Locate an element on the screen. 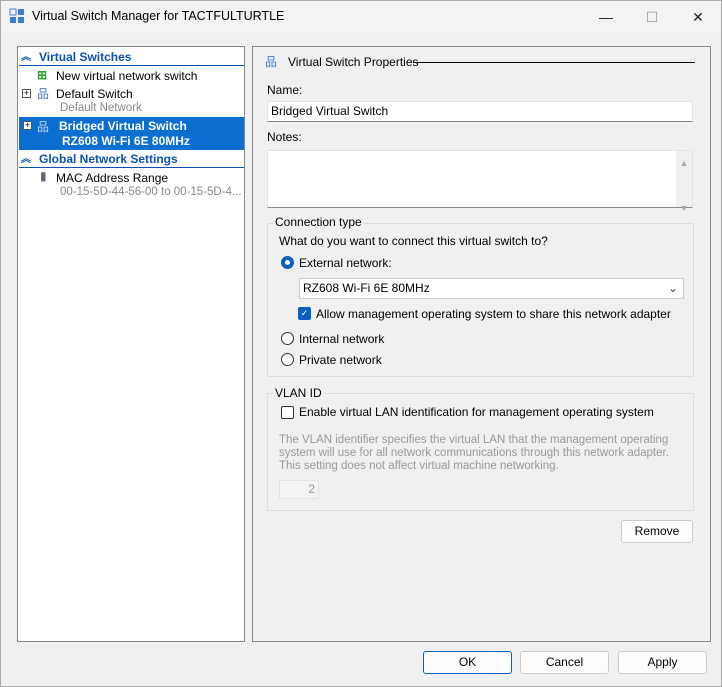 Image resolution: width=722 pixels, height=687 pixels. chevron-down-icon: ⌄ is located at coordinates (672, 288).